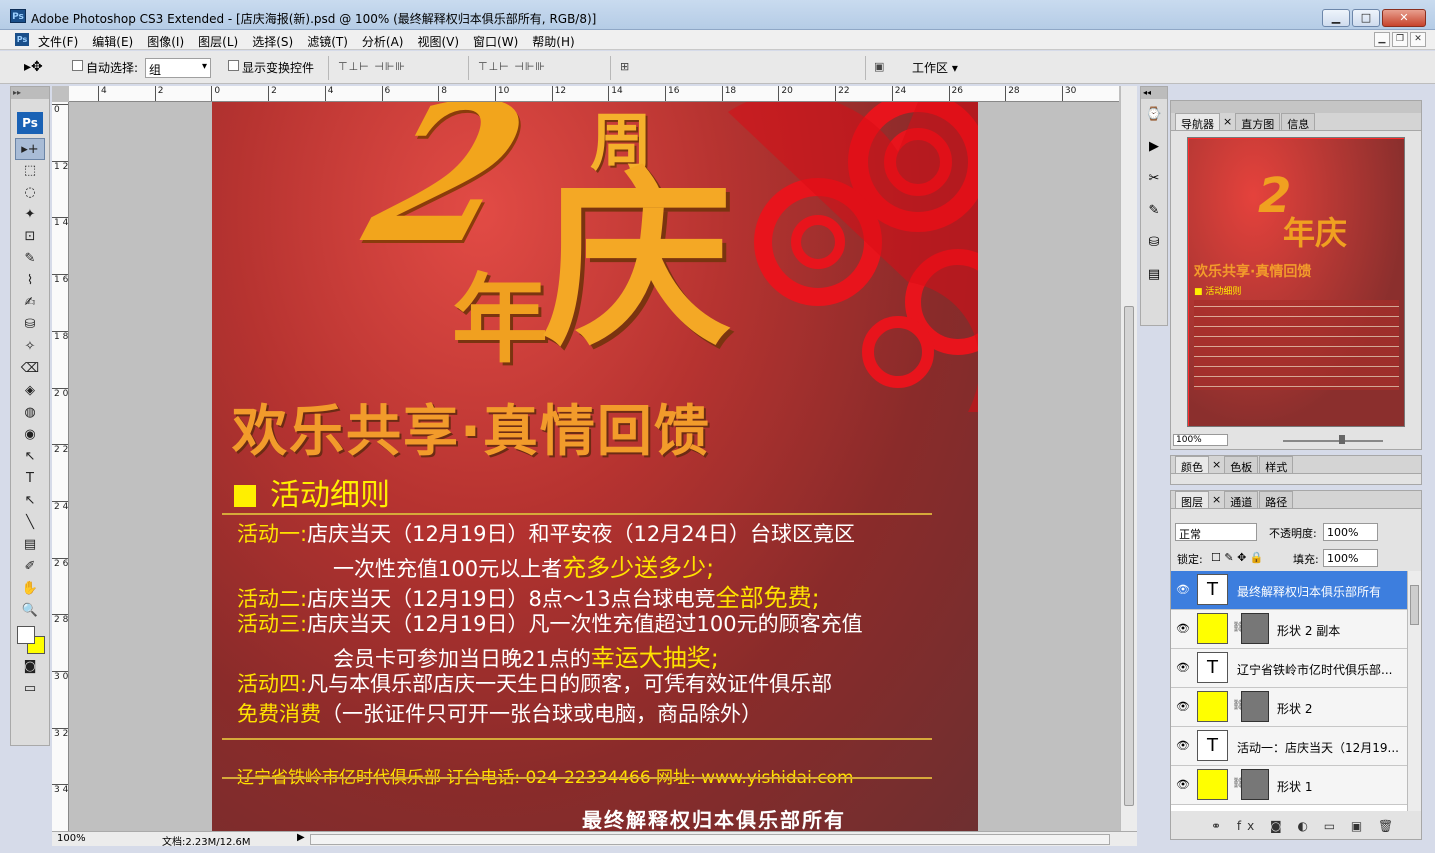  What do you see at coordinates (1154, 93) in the screenshot?
I see `icon-strip-header: ◂◂` at bounding box center [1154, 93].